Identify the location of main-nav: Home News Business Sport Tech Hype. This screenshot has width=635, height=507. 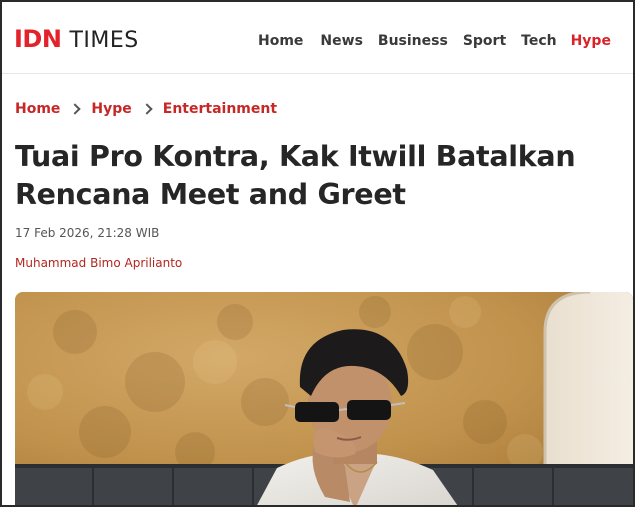
(434, 41).